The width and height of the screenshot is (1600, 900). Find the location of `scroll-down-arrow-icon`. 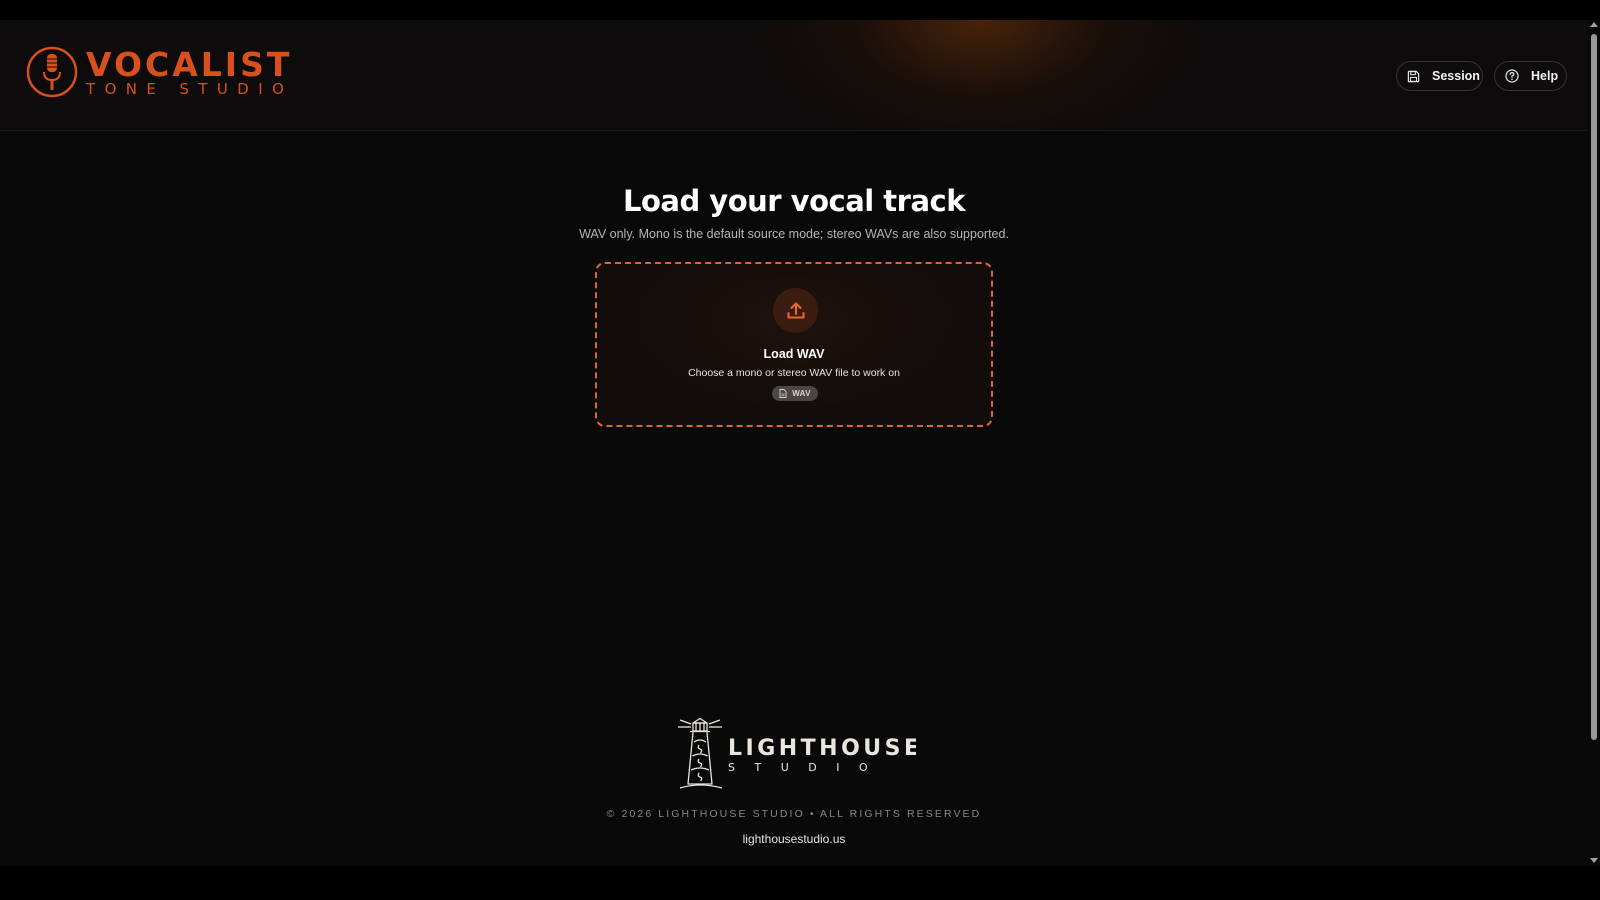

scroll-down-arrow-icon is located at coordinates (1594, 860).